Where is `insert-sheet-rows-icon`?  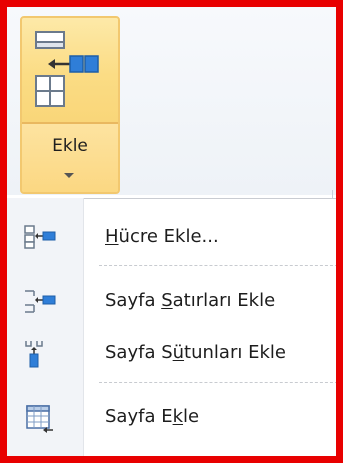 insert-sheet-rows-icon is located at coordinates (40, 301).